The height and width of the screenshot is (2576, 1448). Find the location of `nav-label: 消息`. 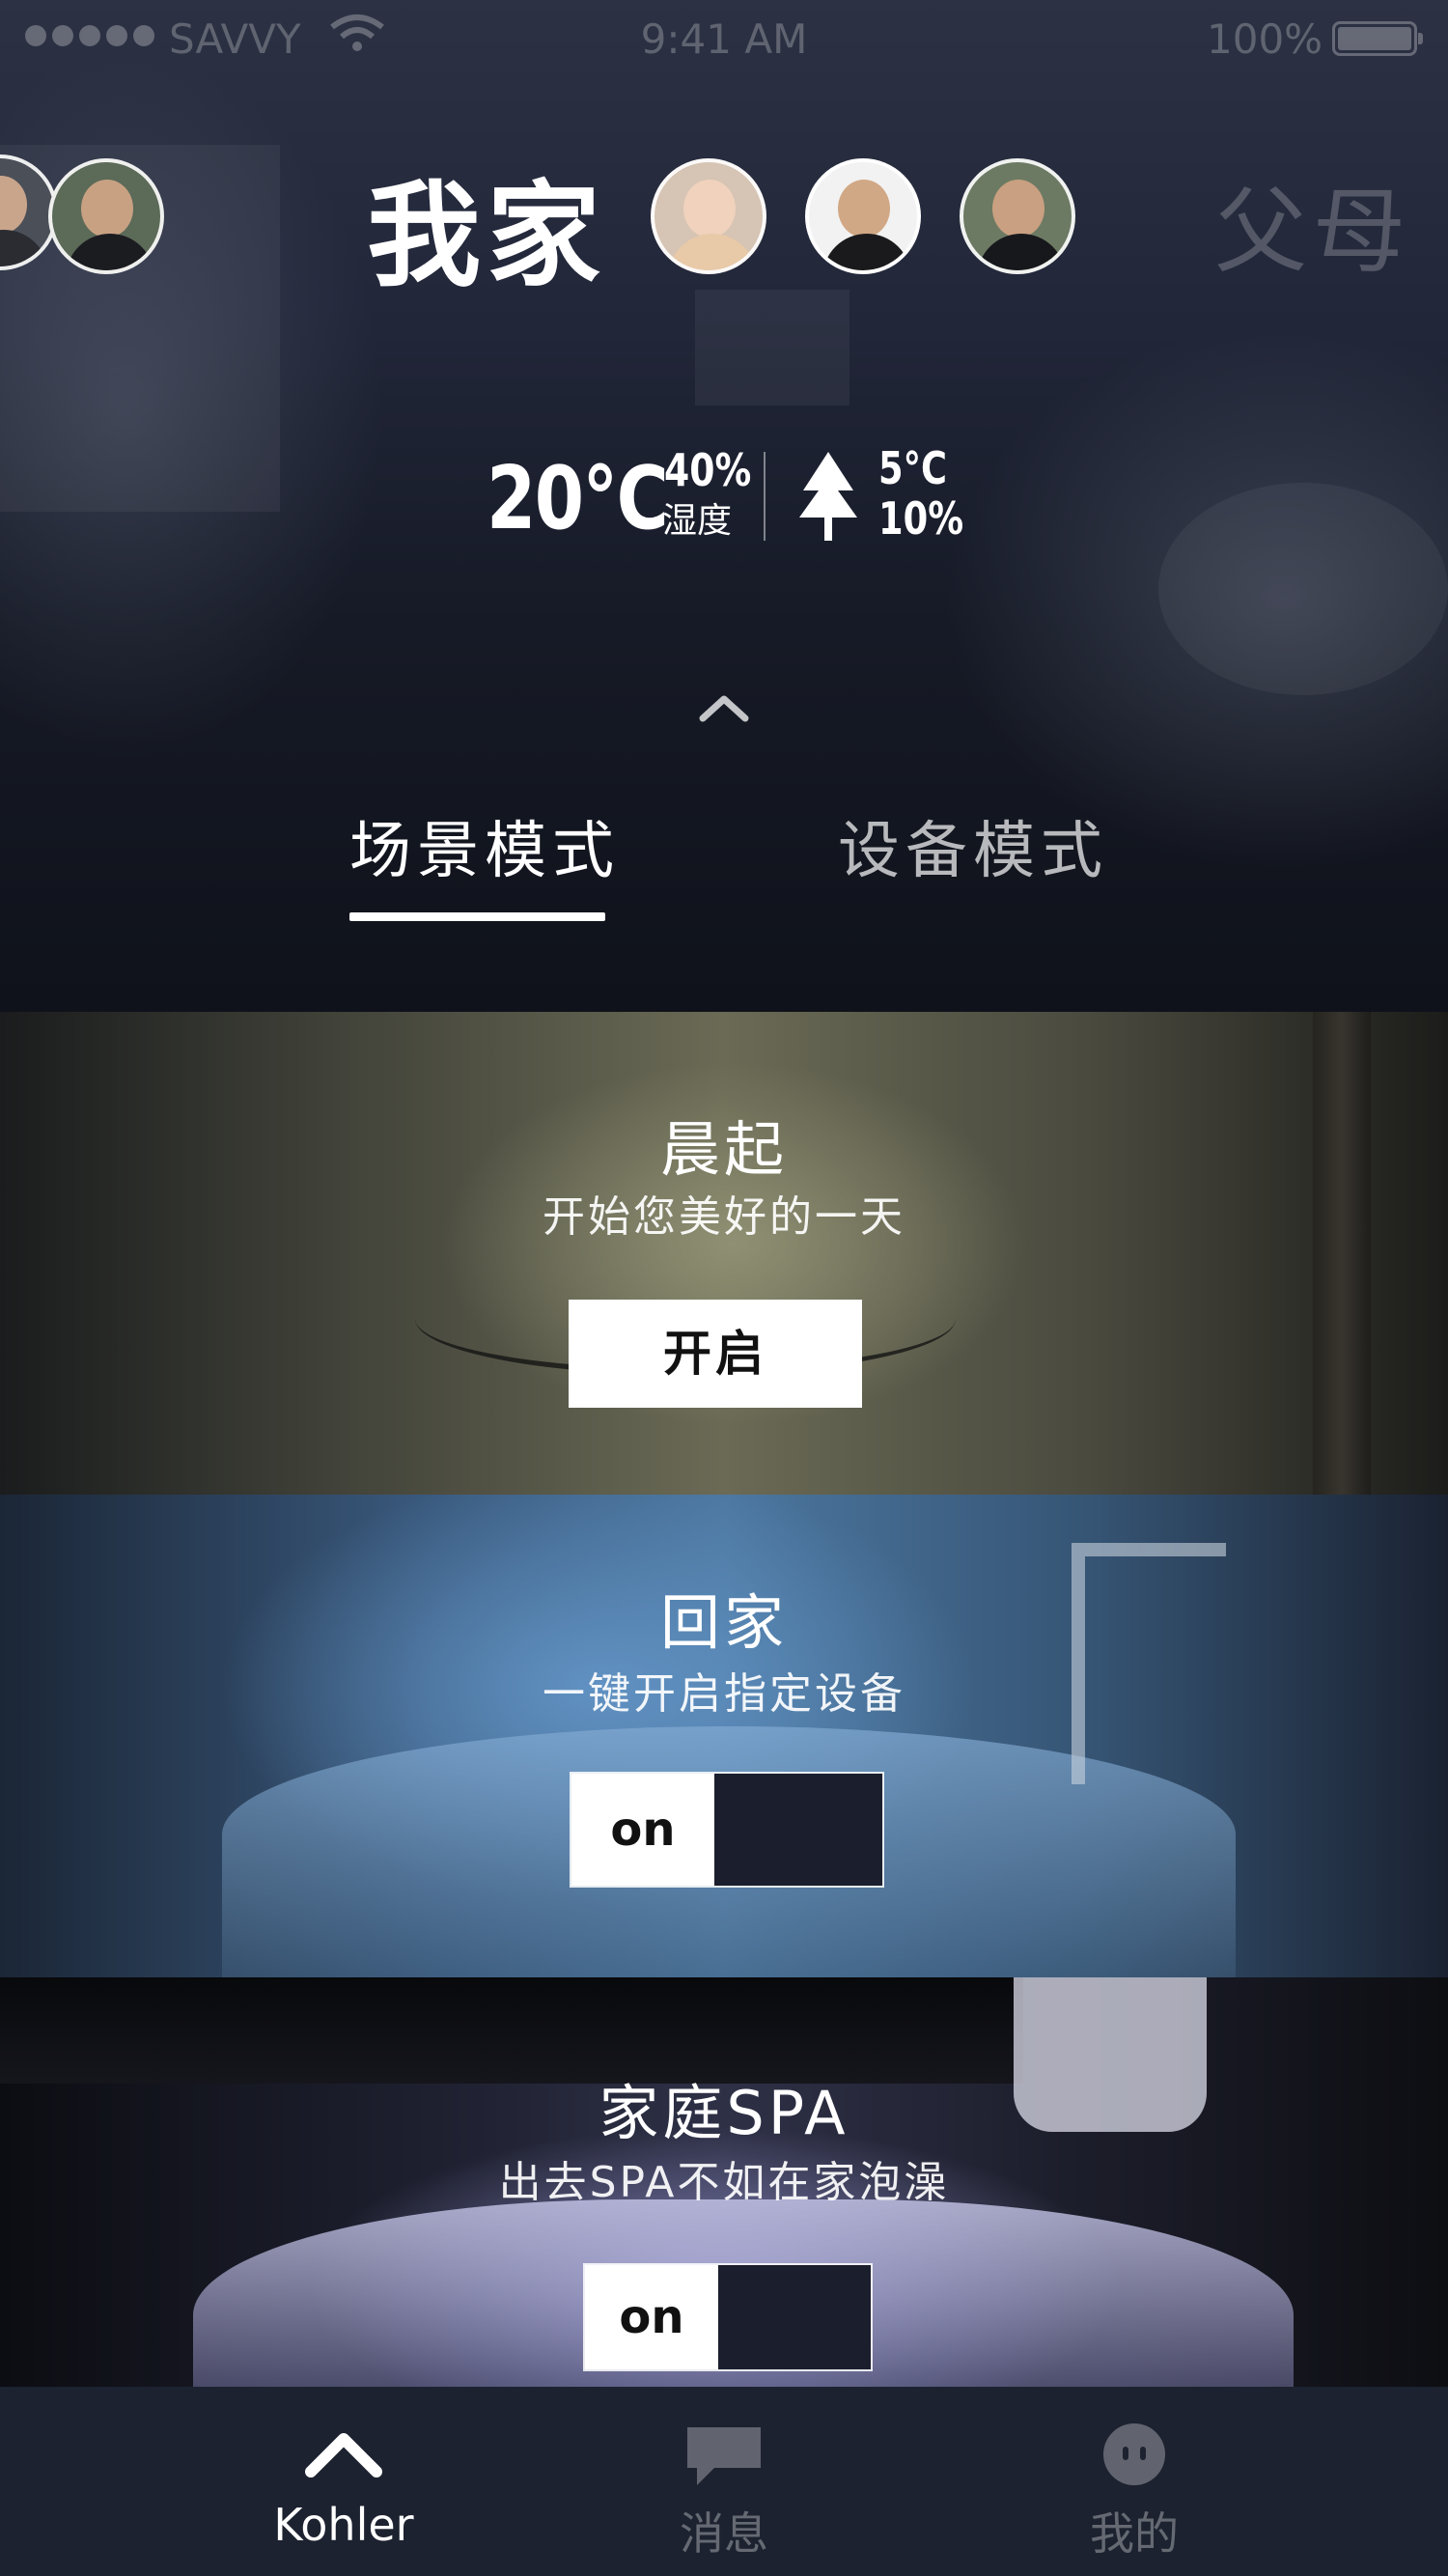

nav-label: 消息 is located at coordinates (724, 2534).